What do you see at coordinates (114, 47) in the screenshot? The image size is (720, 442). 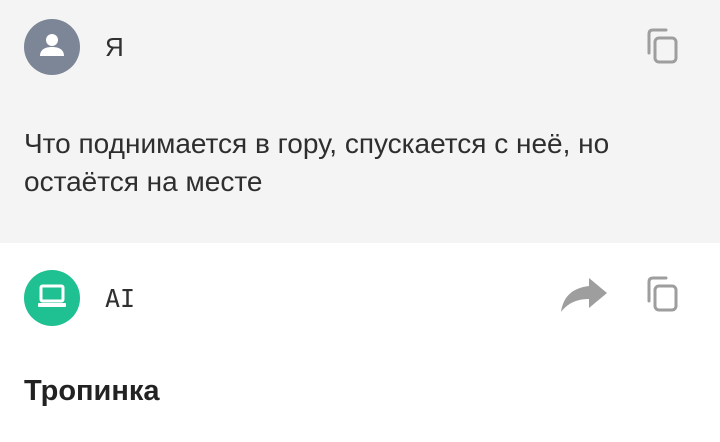 I see `user-sender-name: Я` at bounding box center [114, 47].